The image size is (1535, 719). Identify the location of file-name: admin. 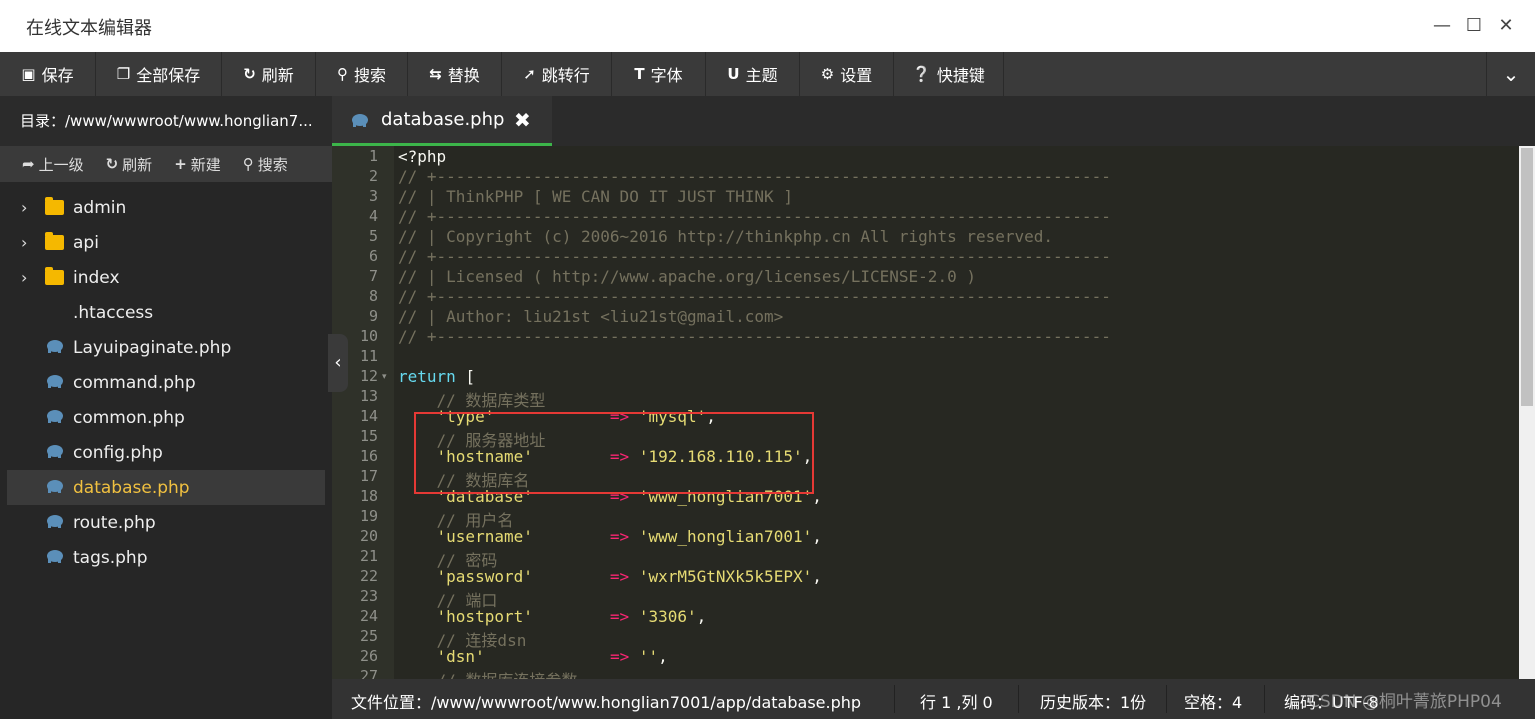
(100, 207).